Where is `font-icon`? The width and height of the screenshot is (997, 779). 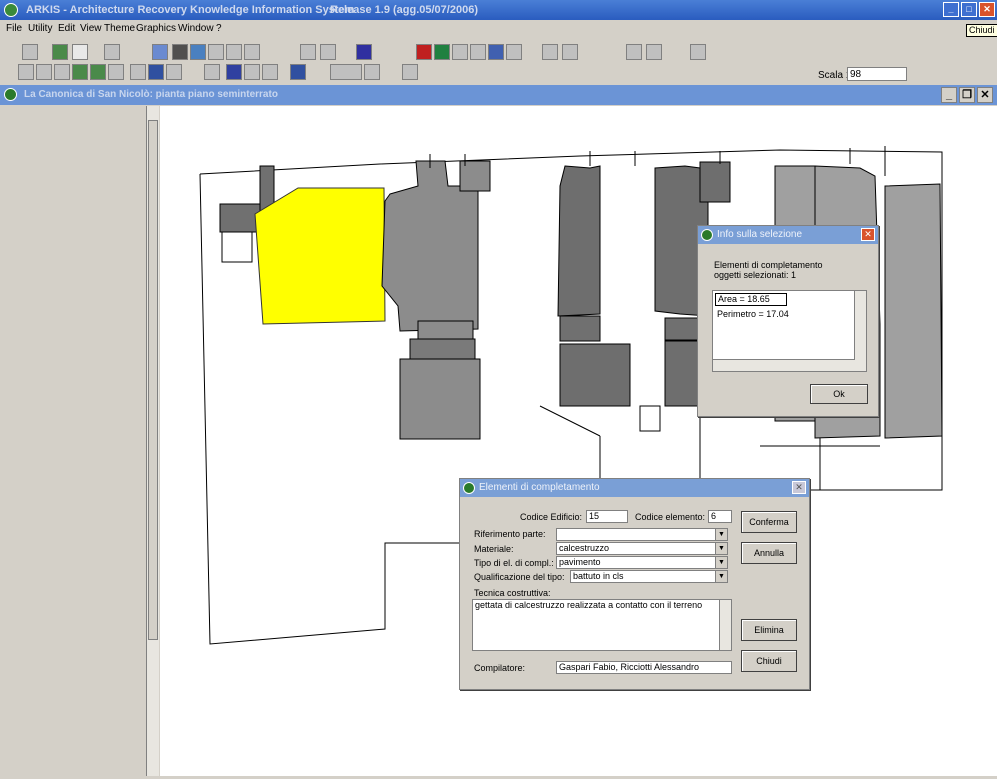
font-icon is located at coordinates (160, 52).